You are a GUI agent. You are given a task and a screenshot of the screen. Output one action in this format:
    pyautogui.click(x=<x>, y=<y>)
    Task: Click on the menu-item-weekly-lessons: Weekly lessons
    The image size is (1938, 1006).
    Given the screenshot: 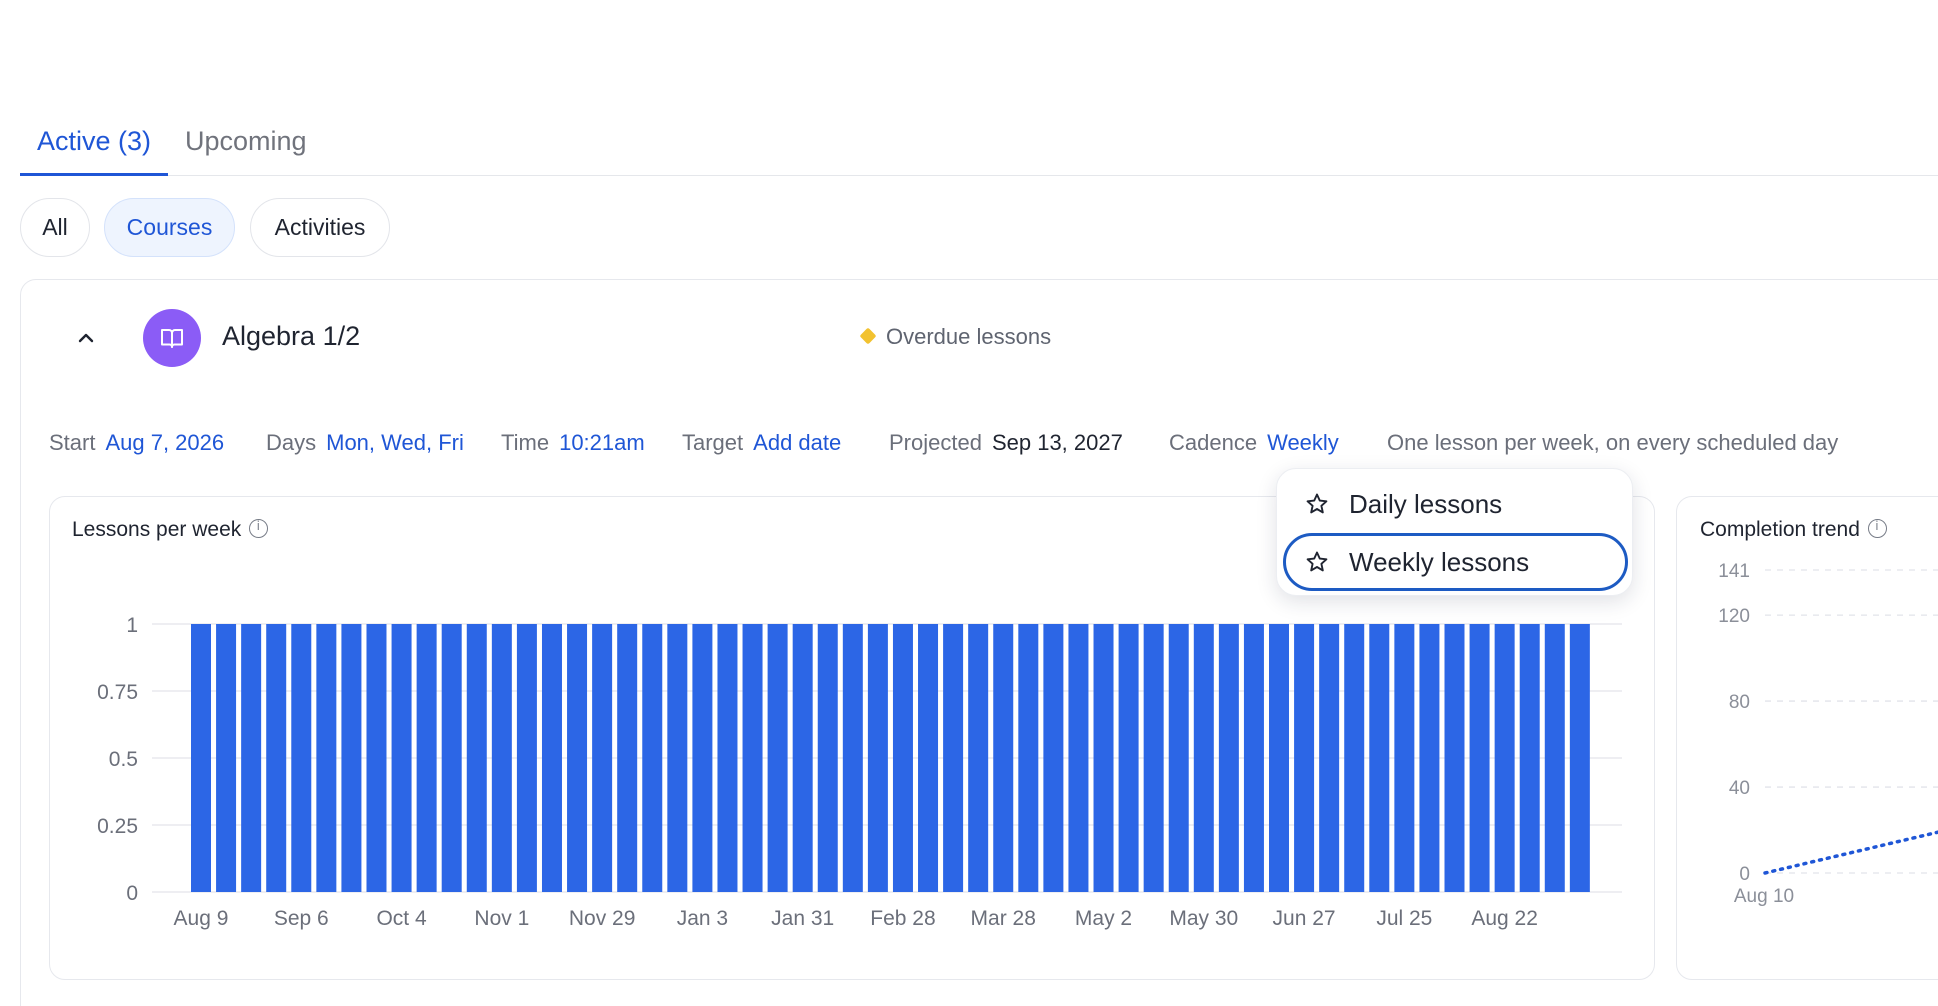 What is the action you would take?
    pyautogui.click(x=1455, y=562)
    